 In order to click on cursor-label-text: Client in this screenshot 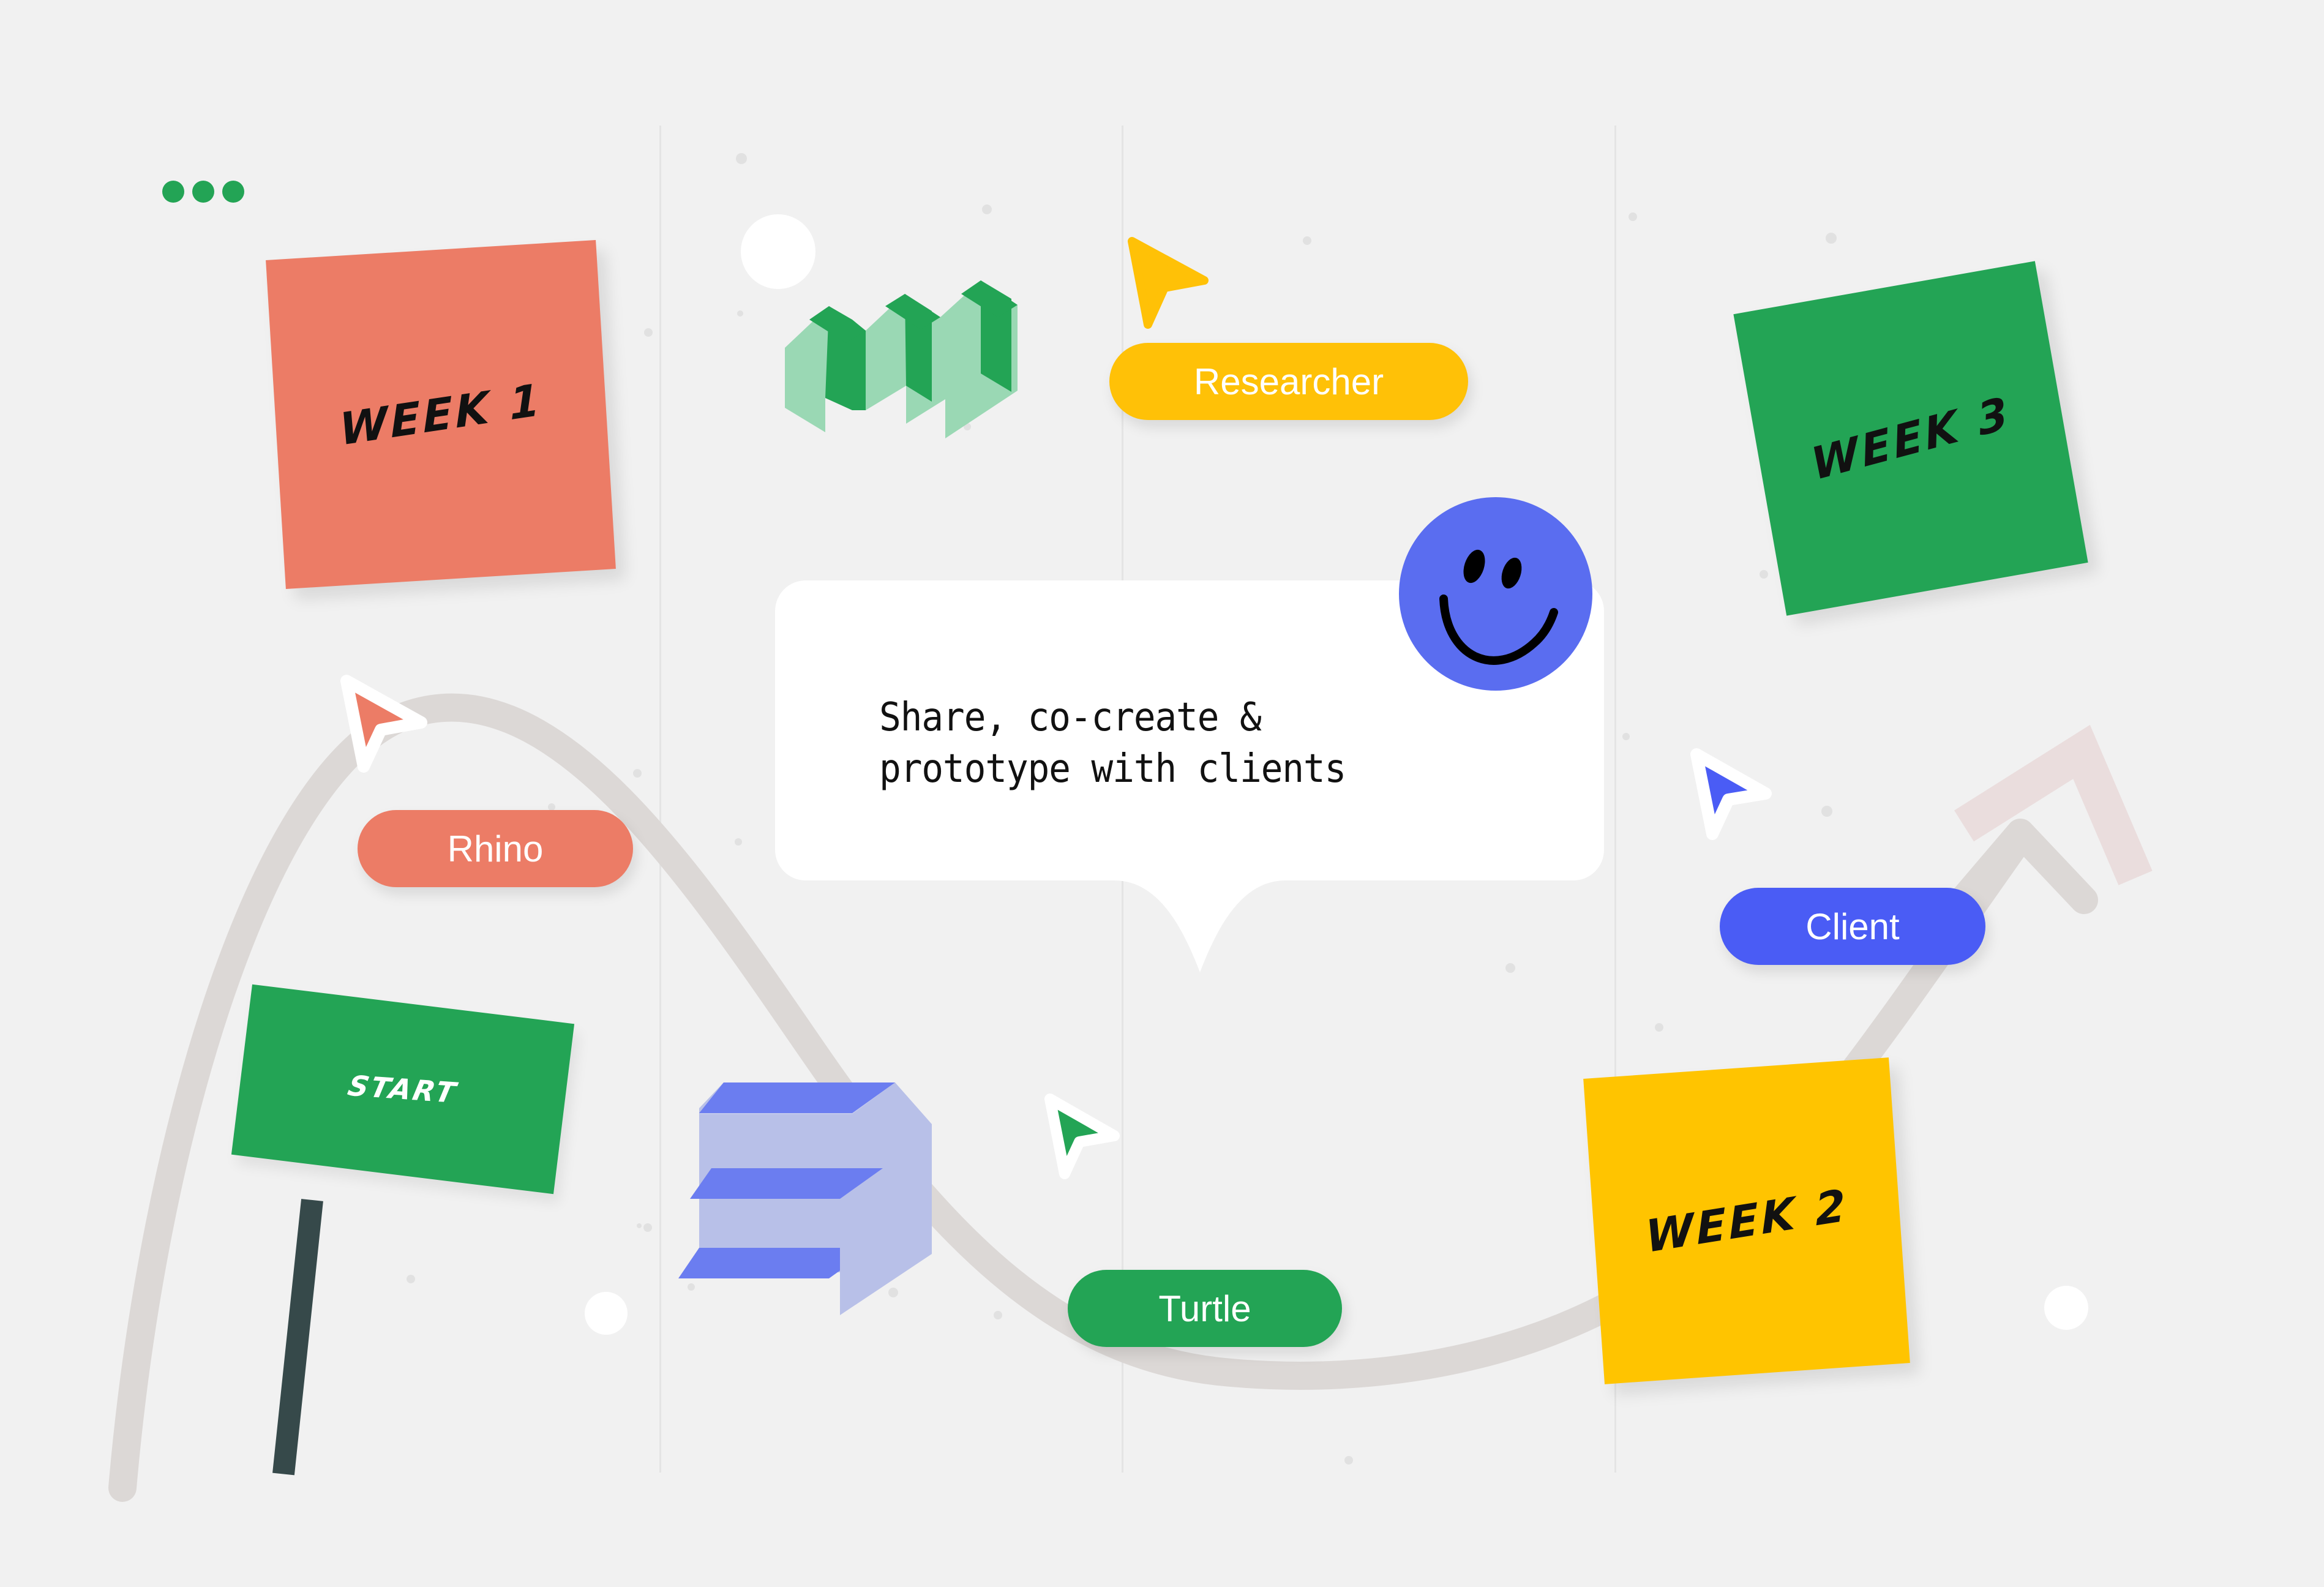, I will do `click(1852, 926)`.